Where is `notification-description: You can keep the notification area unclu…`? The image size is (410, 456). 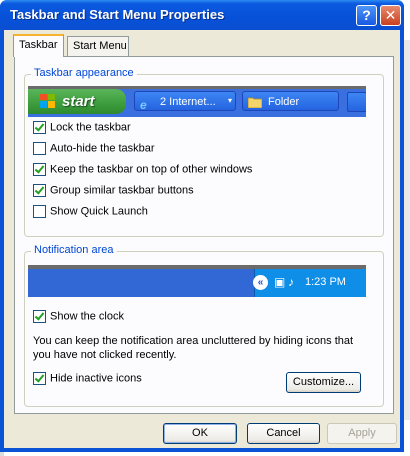
notification-description: You can keep the notification area unclu… is located at coordinates (193, 348).